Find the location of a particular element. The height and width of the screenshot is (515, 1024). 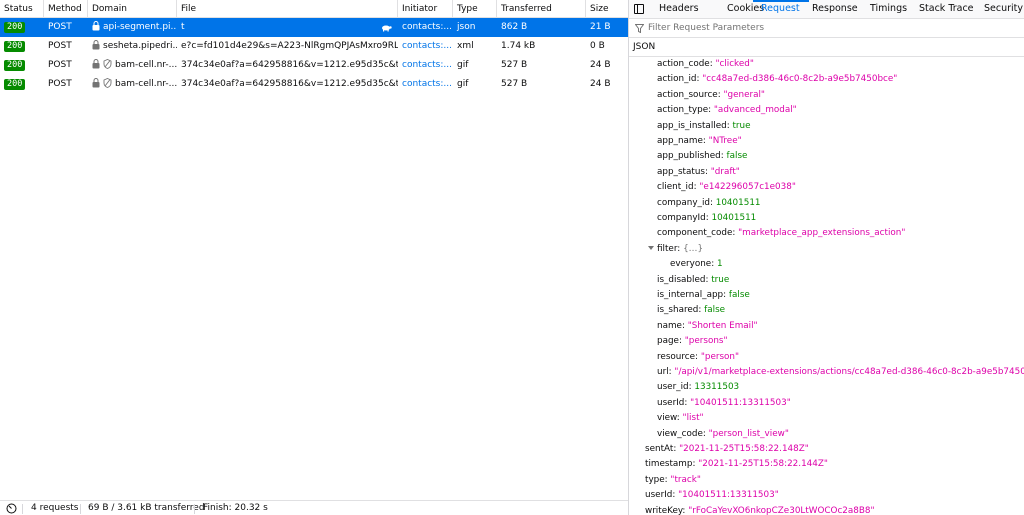

json-tree-row: action_type: "advanced_modal" is located at coordinates (727, 110).